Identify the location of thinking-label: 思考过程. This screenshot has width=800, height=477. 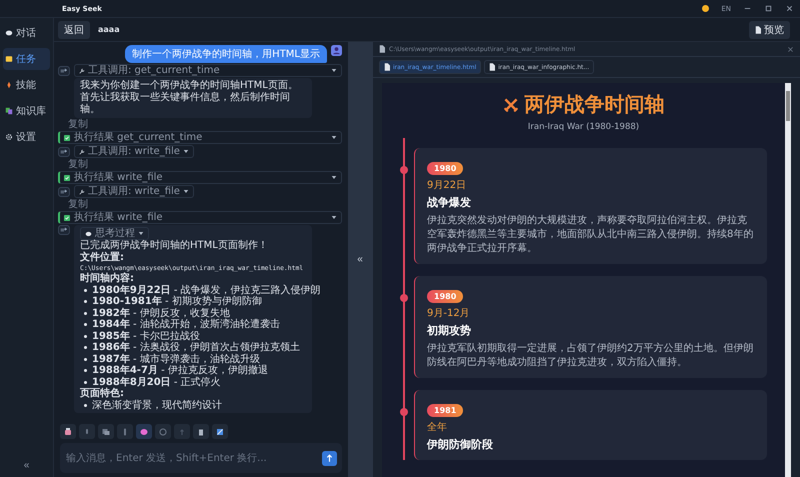
(115, 233).